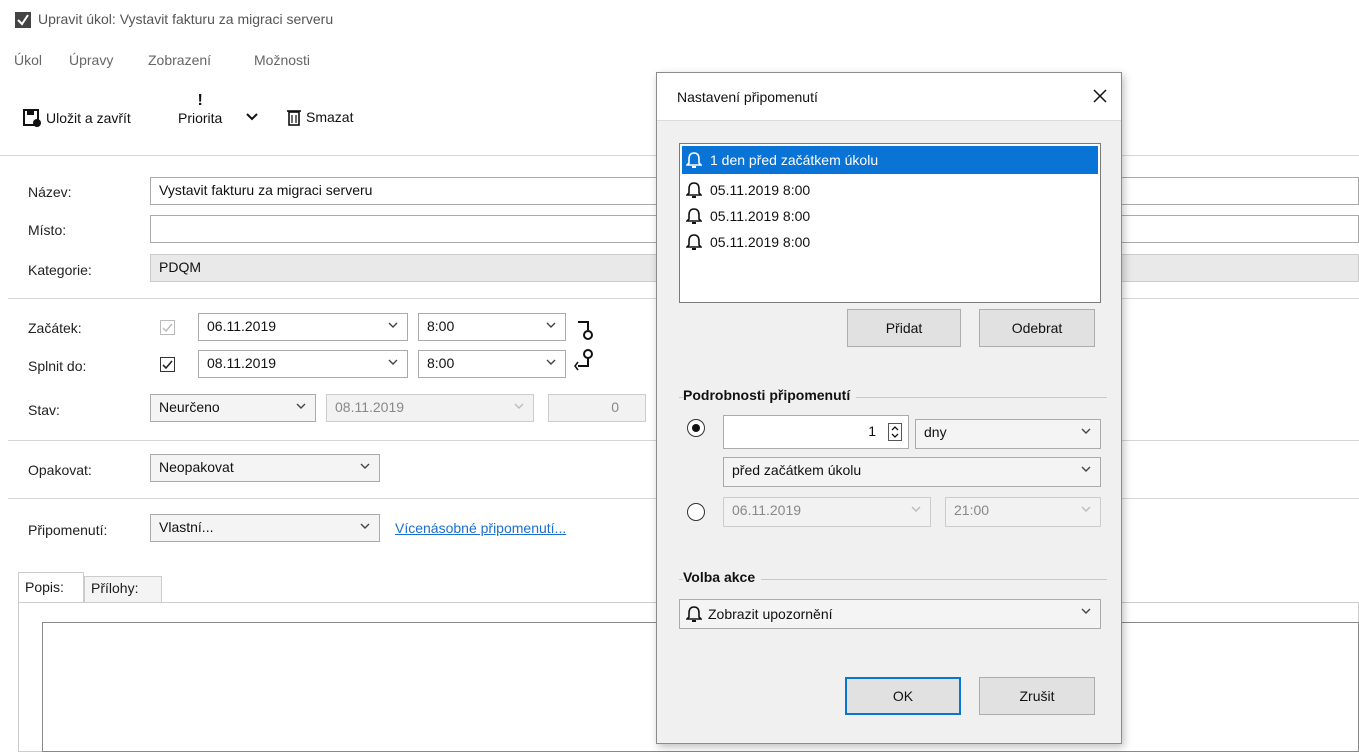  What do you see at coordinates (872, 431) in the screenshot?
I see `amount-value: 1` at bounding box center [872, 431].